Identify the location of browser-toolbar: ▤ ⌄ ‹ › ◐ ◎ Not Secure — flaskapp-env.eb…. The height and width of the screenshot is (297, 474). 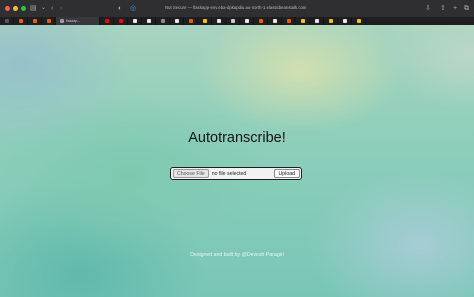
(237, 8).